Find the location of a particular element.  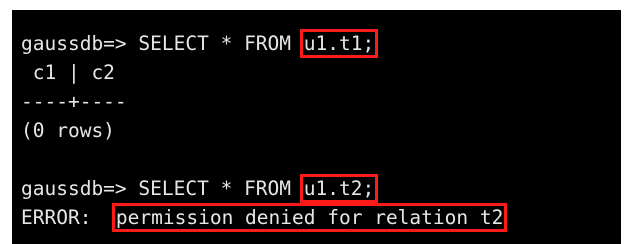

highlighted-table-name: u1.t1; is located at coordinates (339, 43).